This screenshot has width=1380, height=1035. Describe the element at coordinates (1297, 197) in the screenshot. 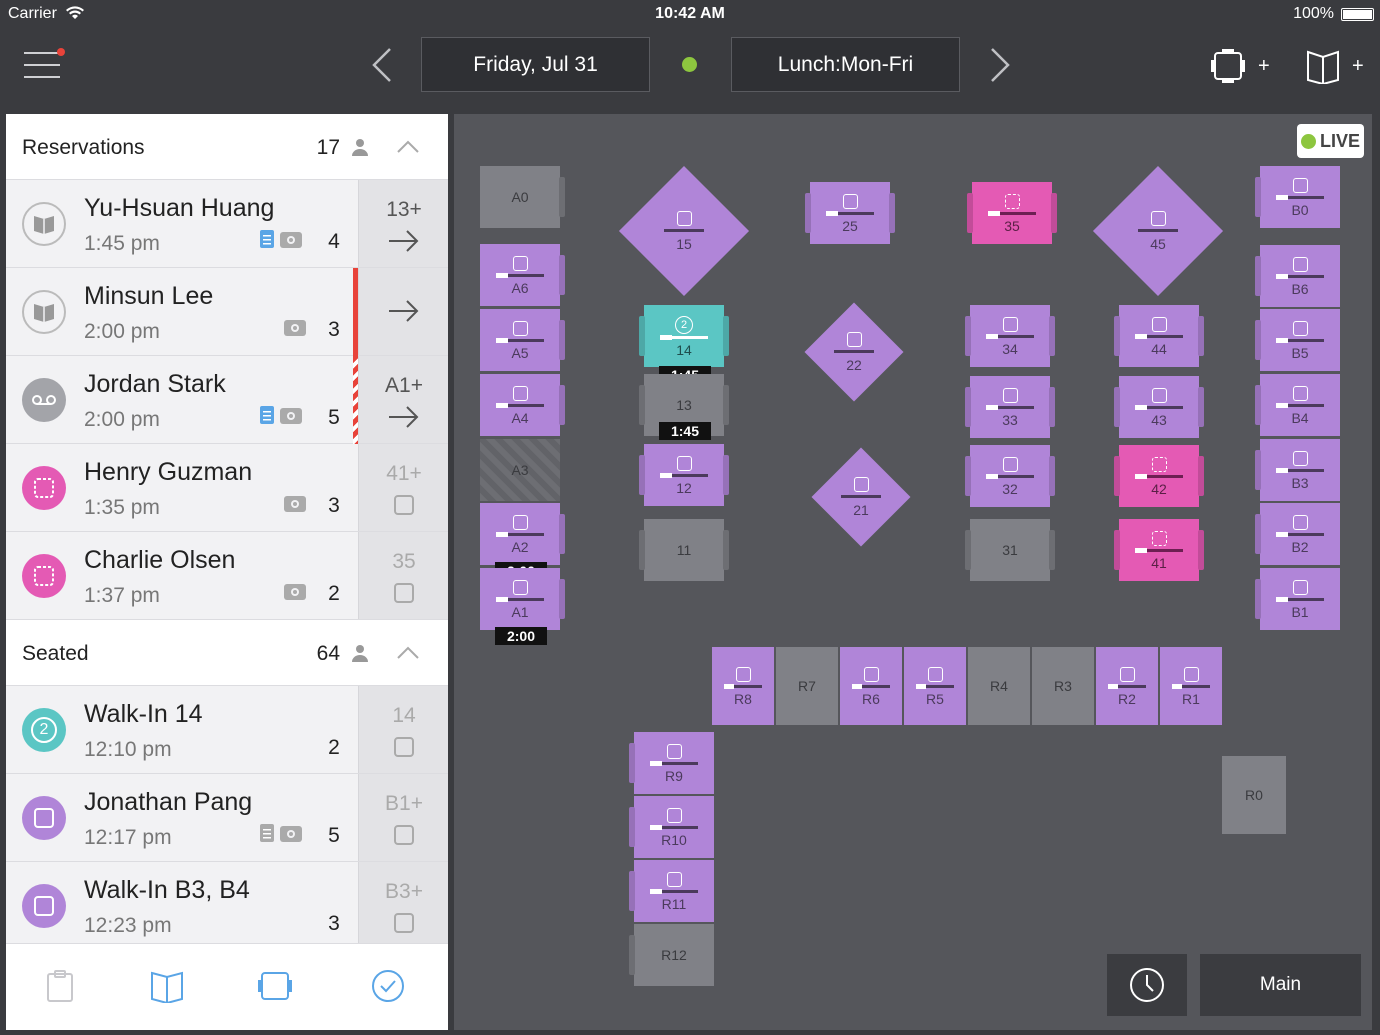

I see `table-B0: B0` at that location.